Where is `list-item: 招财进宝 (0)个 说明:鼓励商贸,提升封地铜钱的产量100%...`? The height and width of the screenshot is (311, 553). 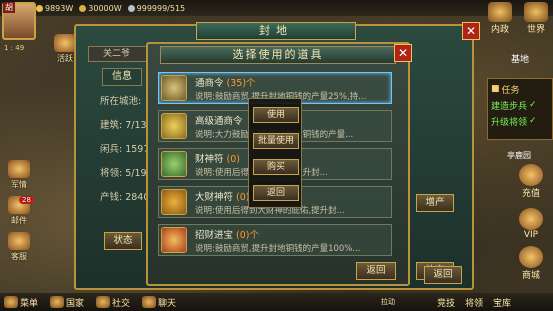
list-item: 招财进宝 (0)个 说明:鼓励商贸,提升封地铜钱的产量100%... is located at coordinates (275, 240).